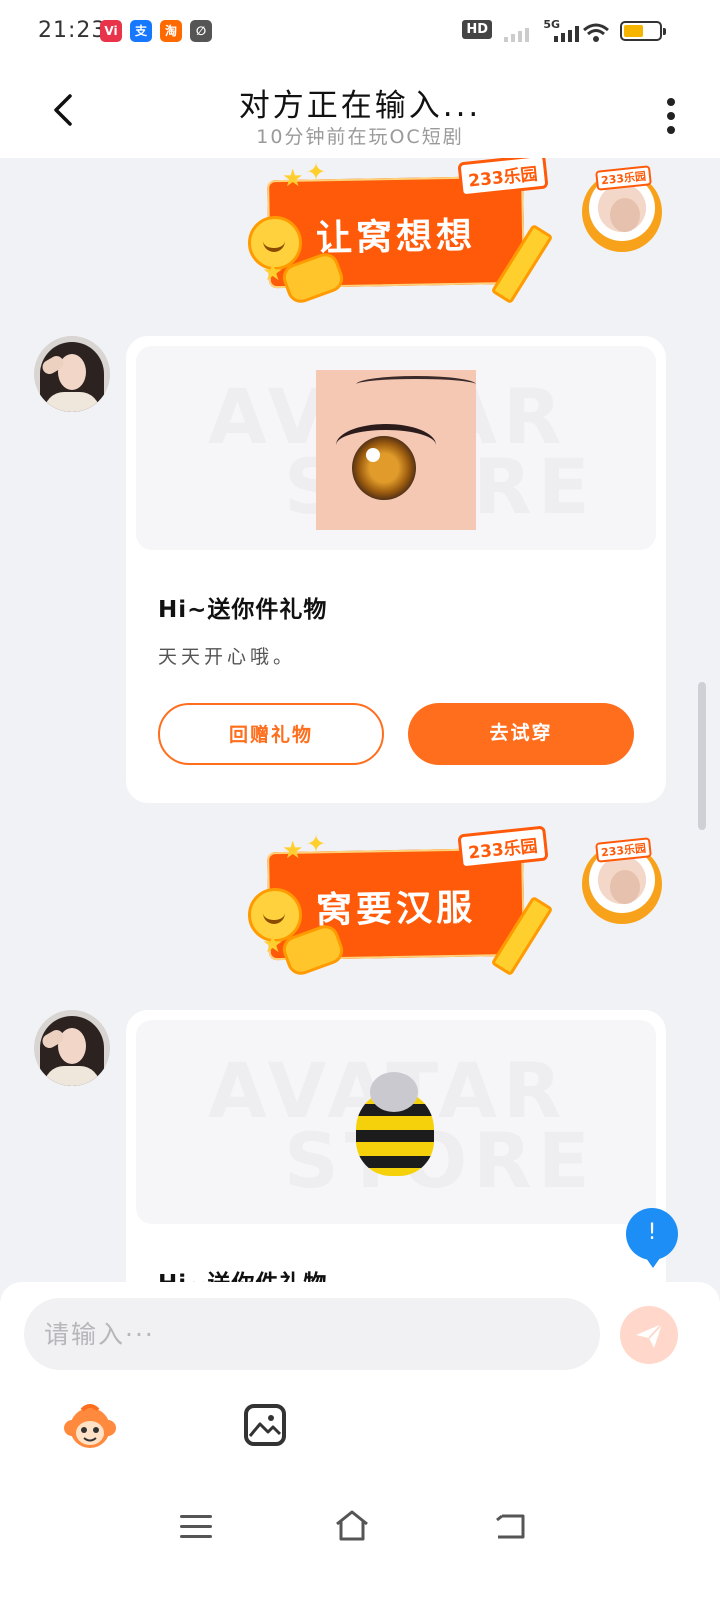 The image size is (720, 1600). What do you see at coordinates (265, 1425) in the screenshot?
I see `image-icon` at bounding box center [265, 1425].